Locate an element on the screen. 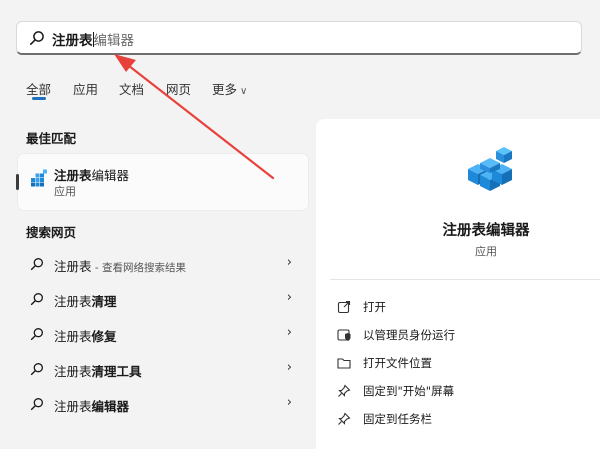 This screenshot has height=449, width=600. web-search-item: 注册表修复 › is located at coordinates (163, 334).